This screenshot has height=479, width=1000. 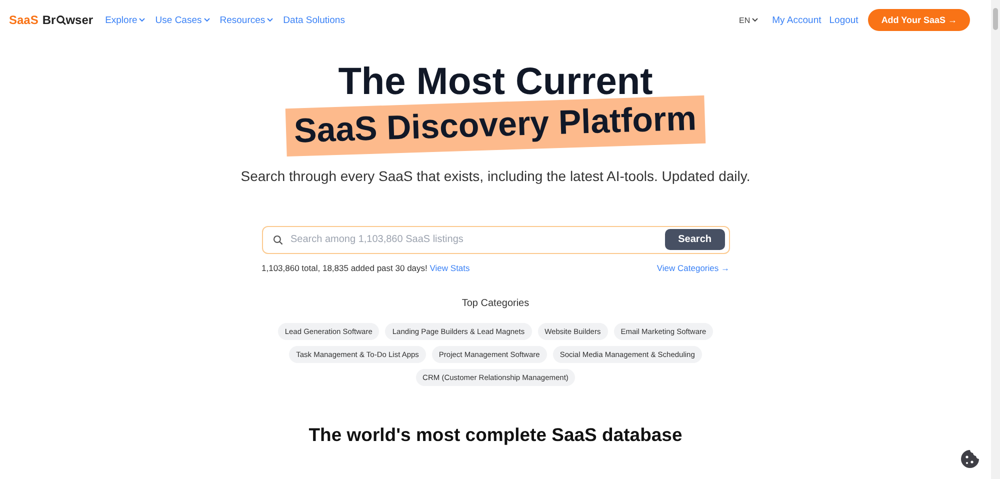 What do you see at coordinates (748, 20) in the screenshot?
I see `language-selector: EN` at bounding box center [748, 20].